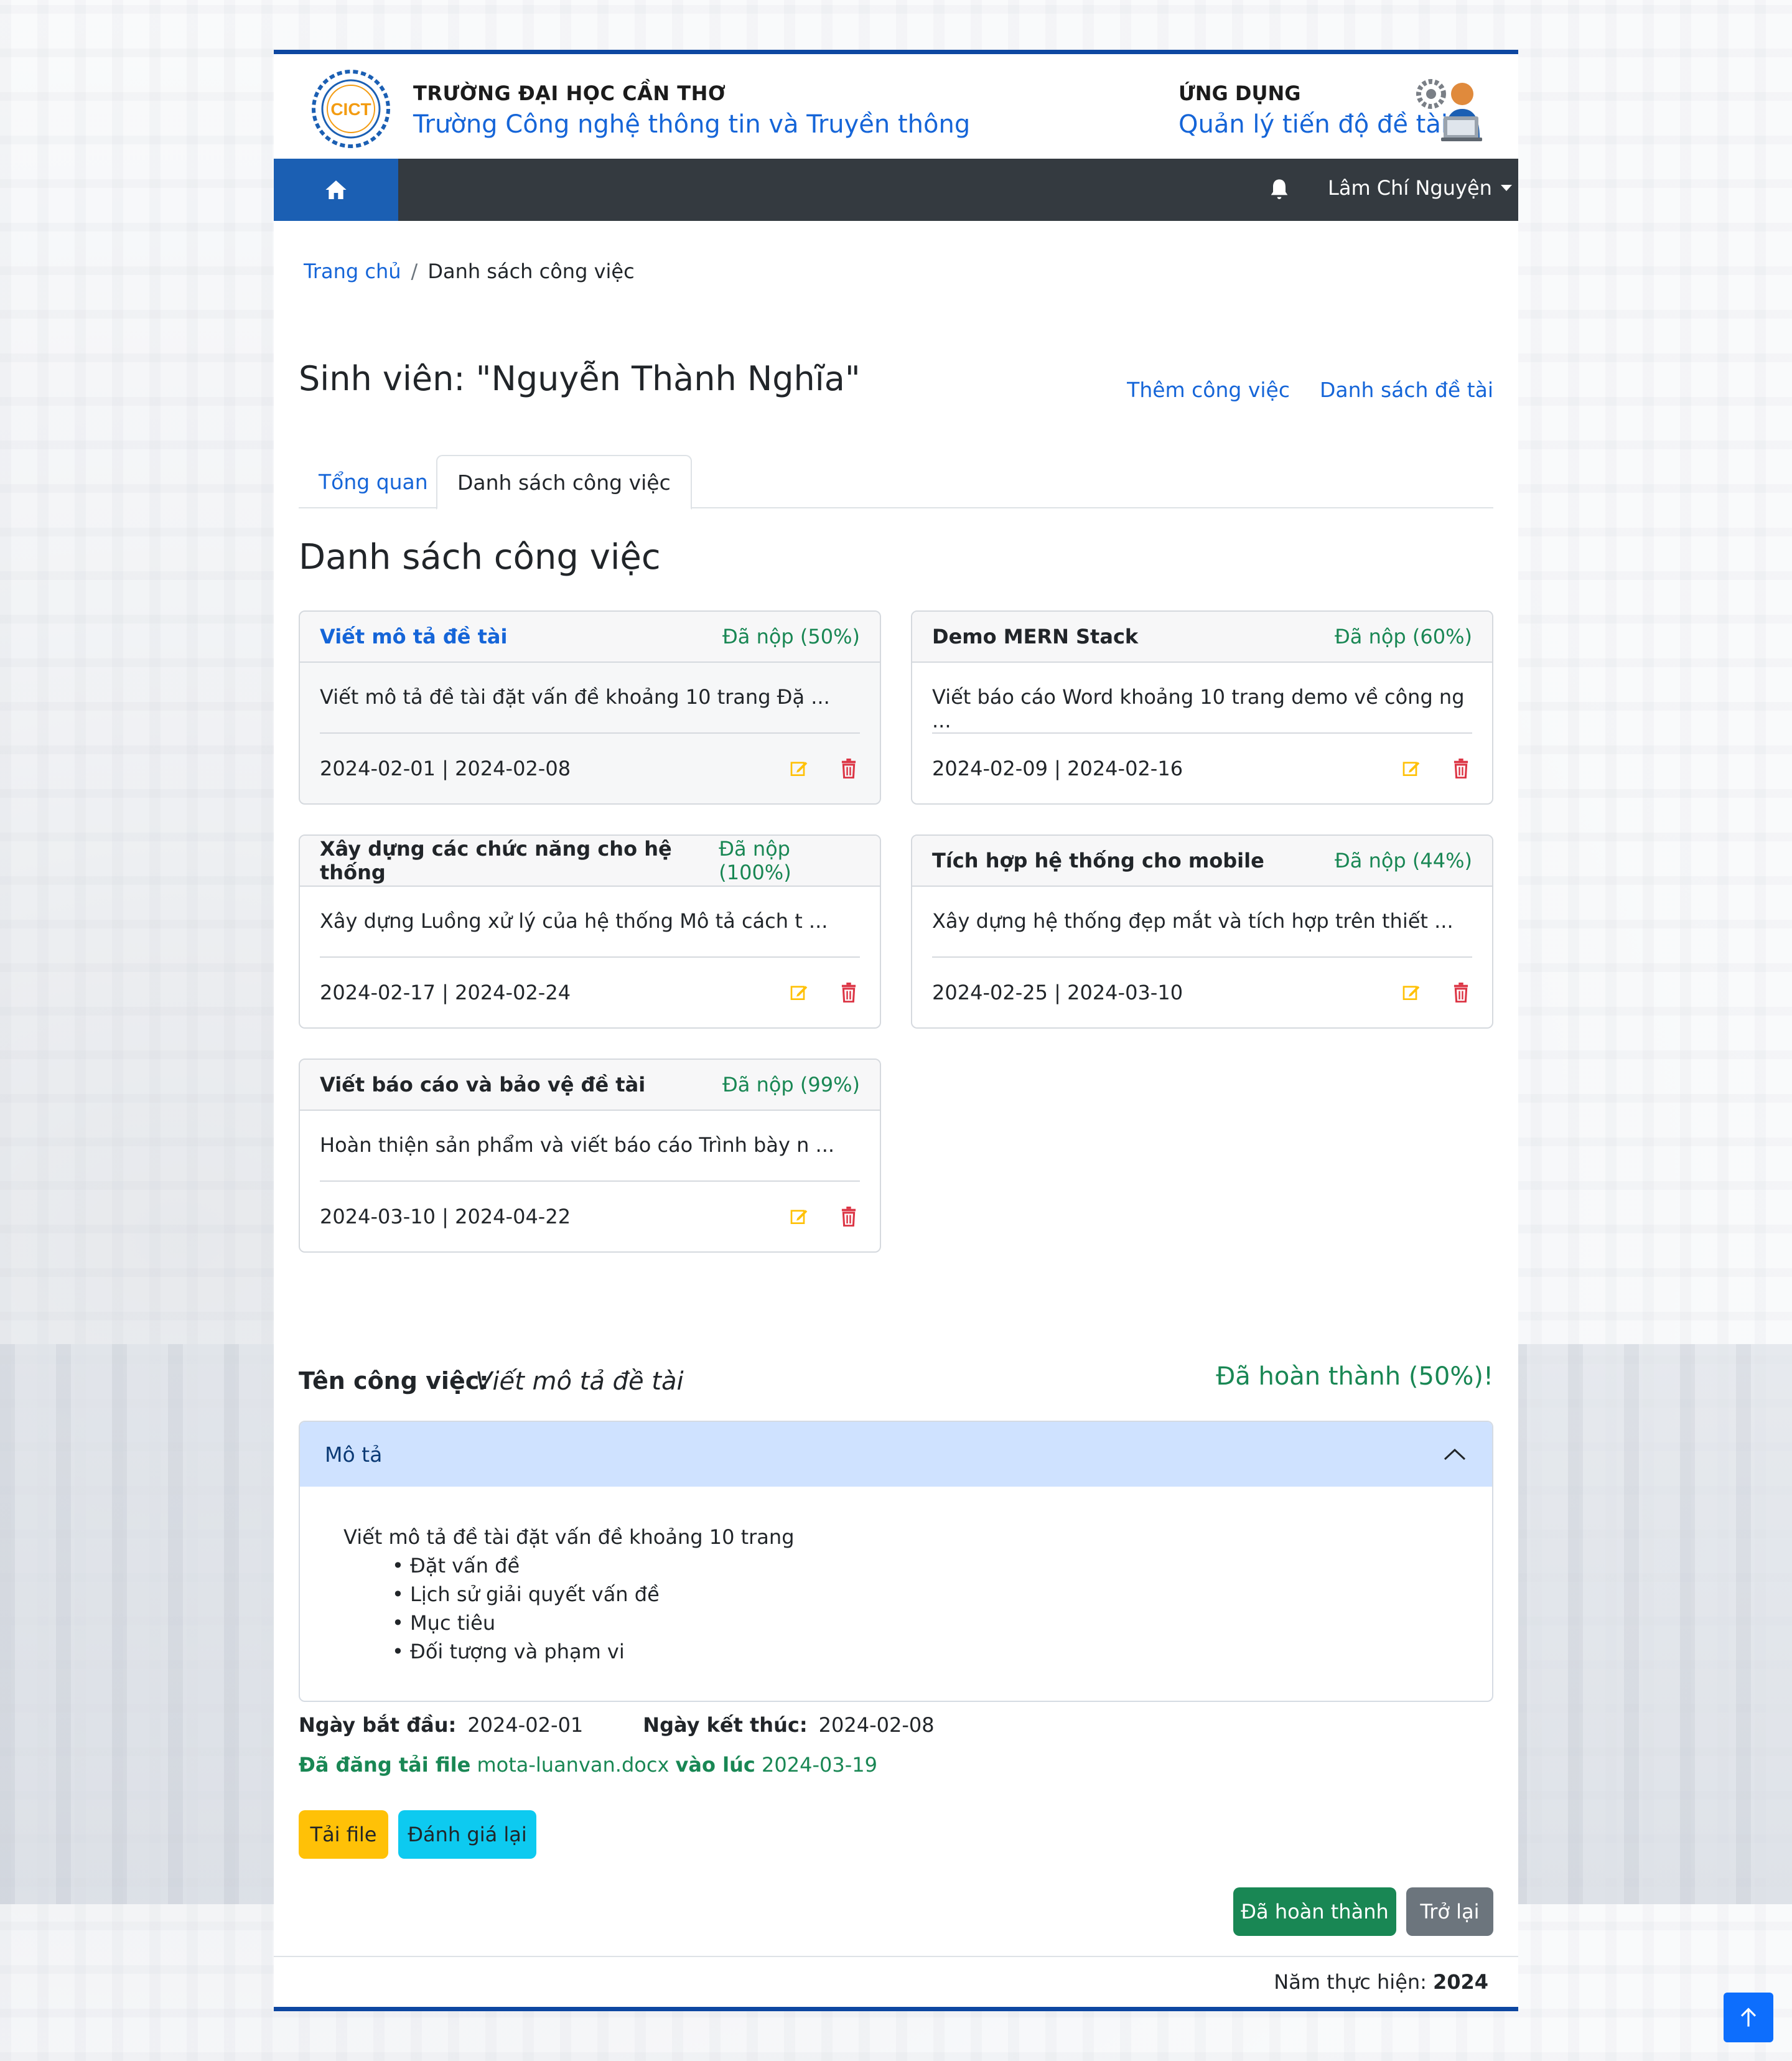 This screenshot has height=2061, width=1792. Describe the element at coordinates (1202, 638) in the screenshot. I see `task-card-header: Demo MERN Stack Đã nộp (60%)` at that location.